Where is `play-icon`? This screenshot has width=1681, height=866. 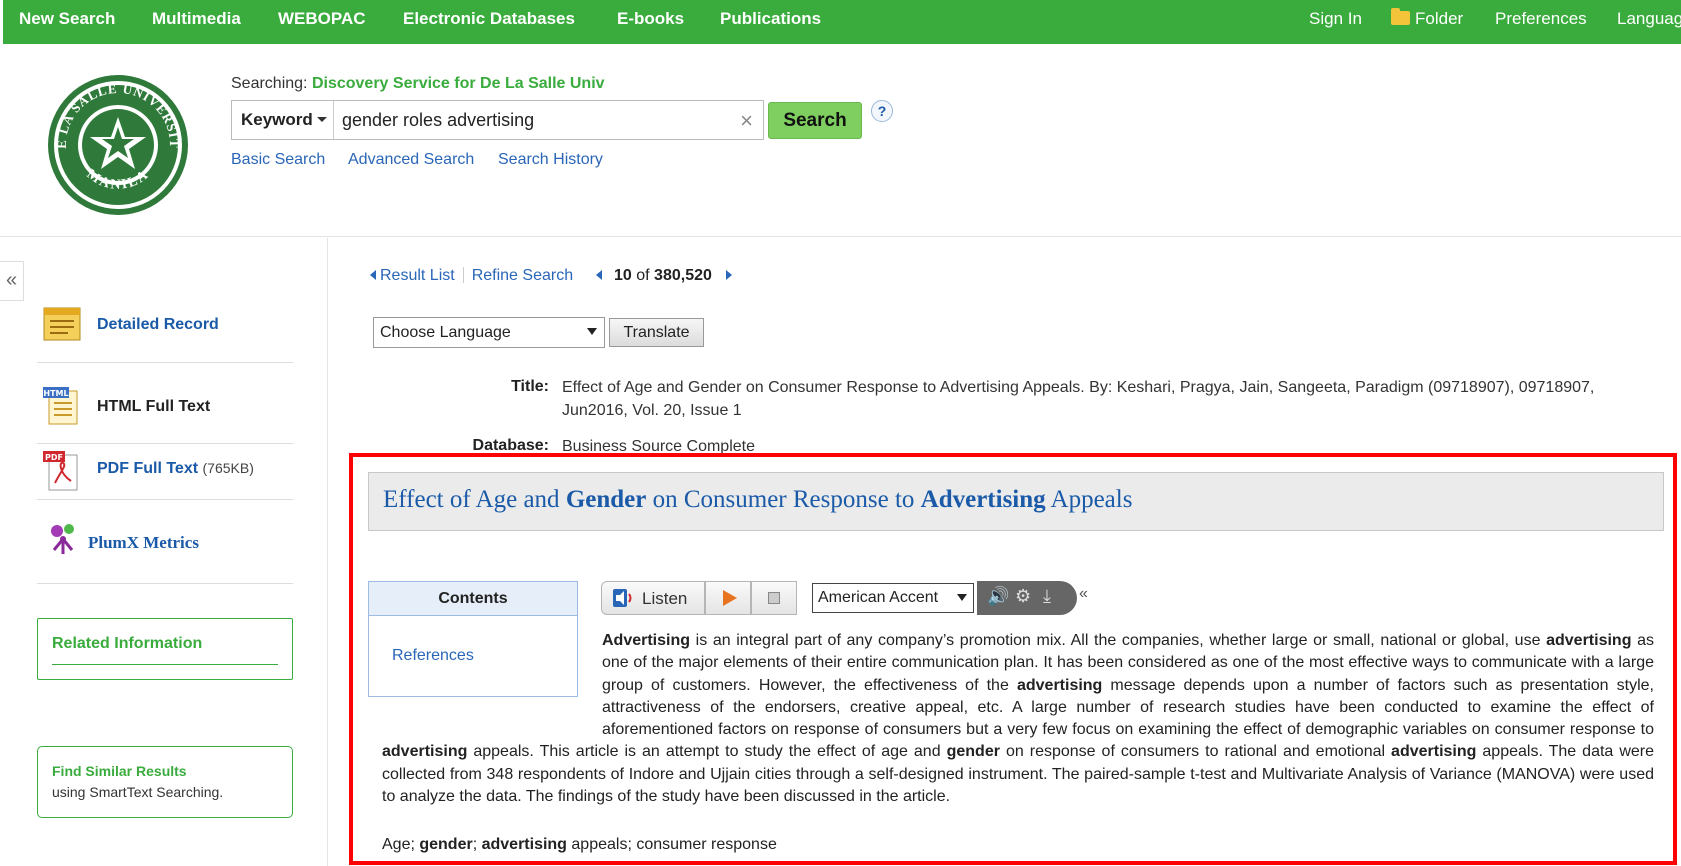 play-icon is located at coordinates (730, 598).